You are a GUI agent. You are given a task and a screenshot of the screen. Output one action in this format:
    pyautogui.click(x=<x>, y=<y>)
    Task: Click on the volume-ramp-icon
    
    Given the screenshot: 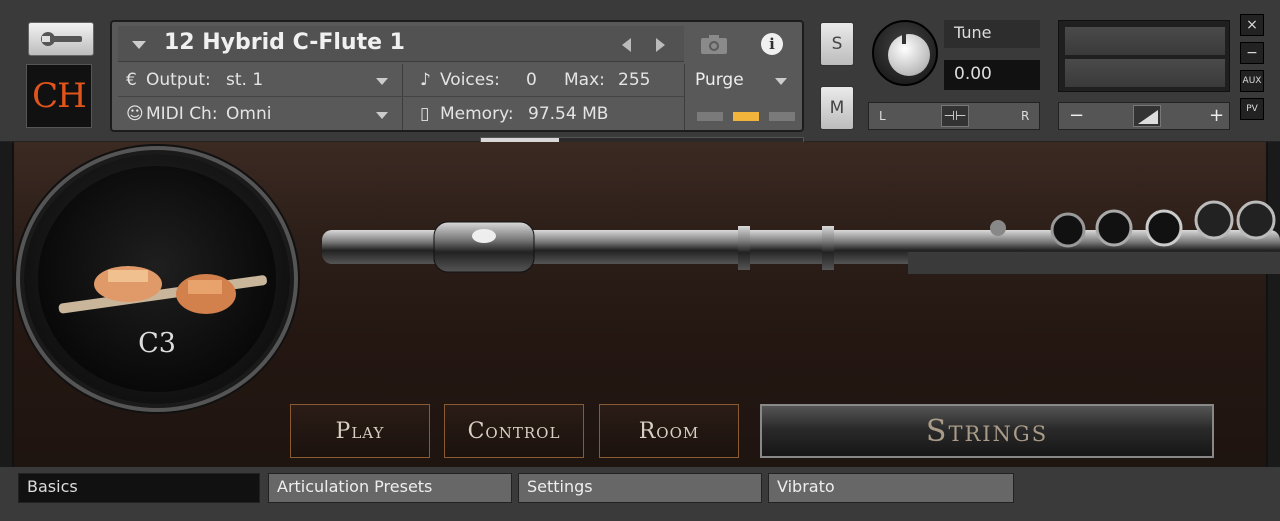 What is the action you would take?
    pyautogui.click(x=1148, y=117)
    